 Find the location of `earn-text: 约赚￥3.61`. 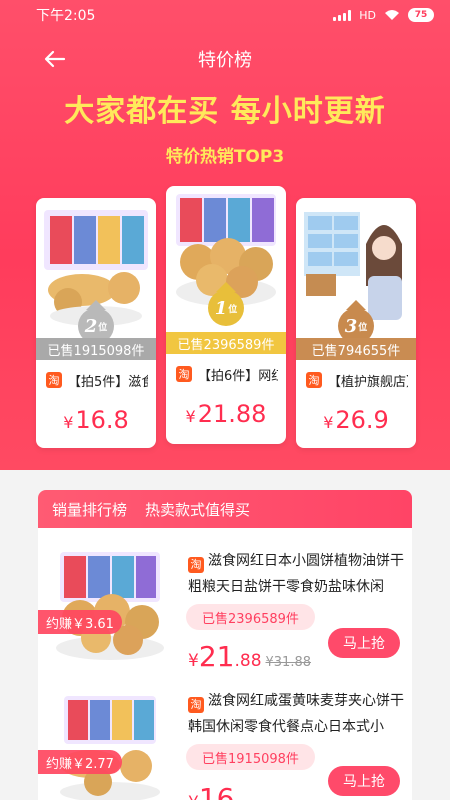

earn-text: 约赚￥3.61 is located at coordinates (80, 624).